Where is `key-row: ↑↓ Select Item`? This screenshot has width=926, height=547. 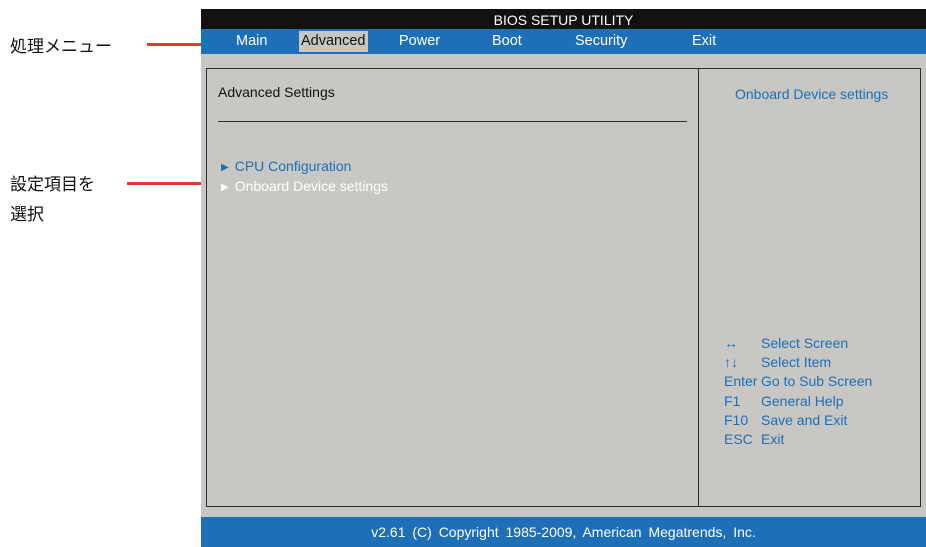 key-row: ↑↓ Select Item is located at coordinates (798, 362).